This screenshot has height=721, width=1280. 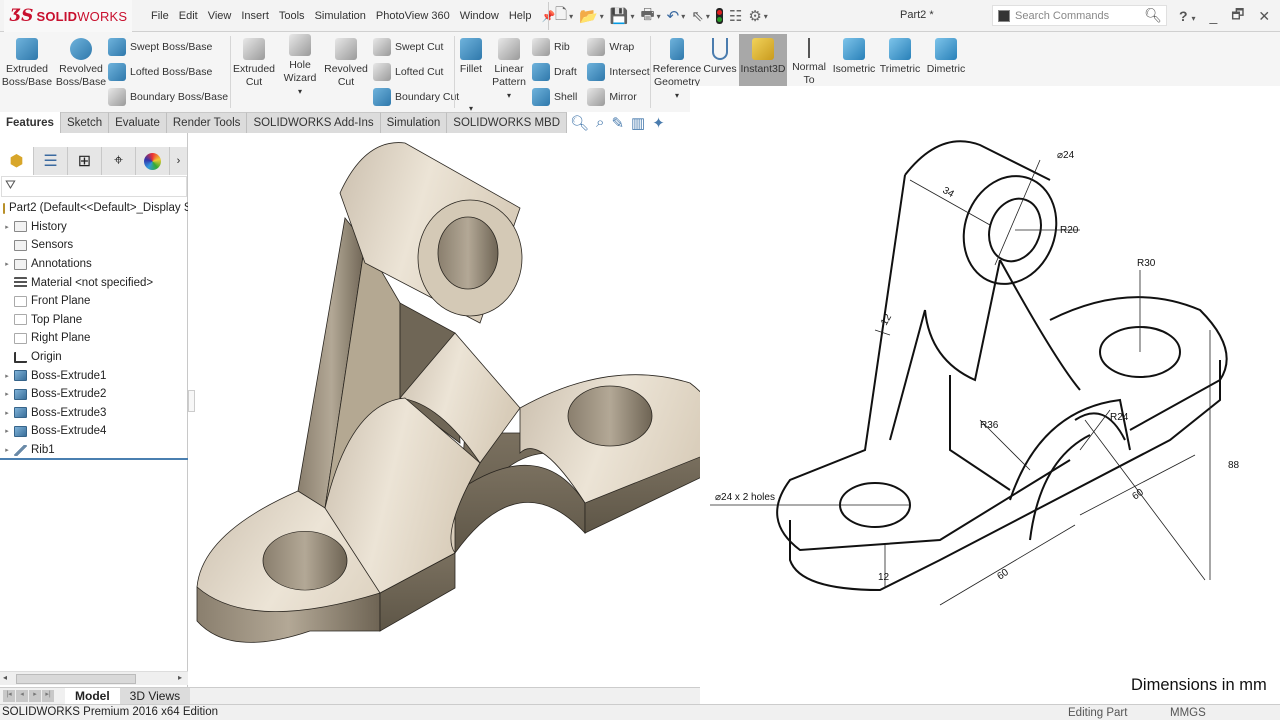 I want to click on section-view-icon: ▥, so click(x=638, y=123).